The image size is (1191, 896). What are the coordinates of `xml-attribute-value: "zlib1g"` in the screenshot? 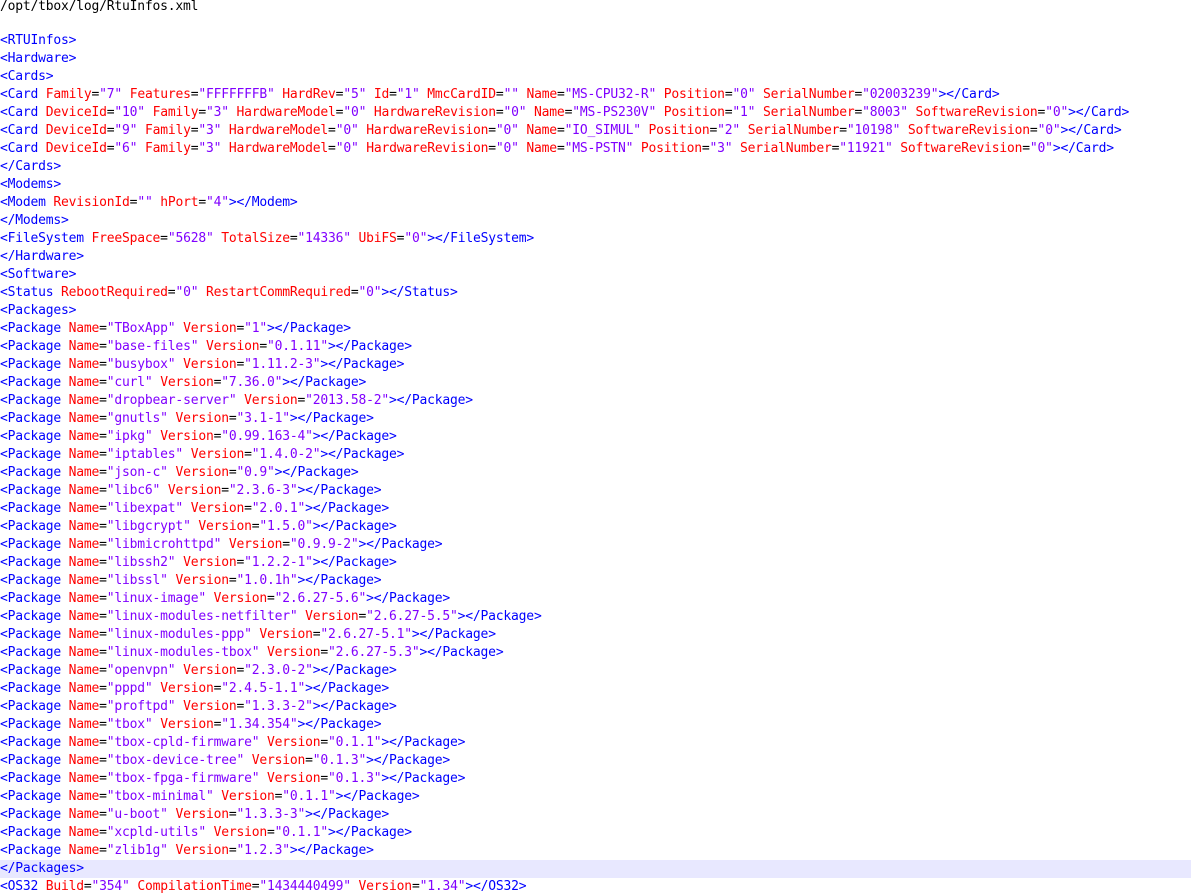 It's located at (137, 850).